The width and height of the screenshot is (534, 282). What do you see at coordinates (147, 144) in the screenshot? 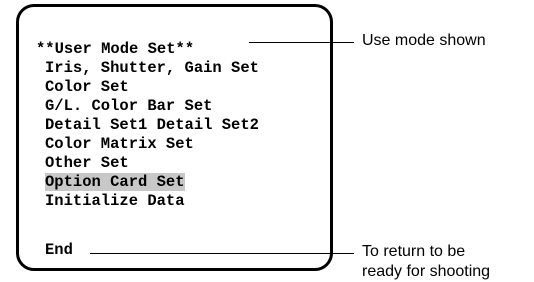
I see `menu-item-color-matrix-set: Color Matrix Set` at bounding box center [147, 144].